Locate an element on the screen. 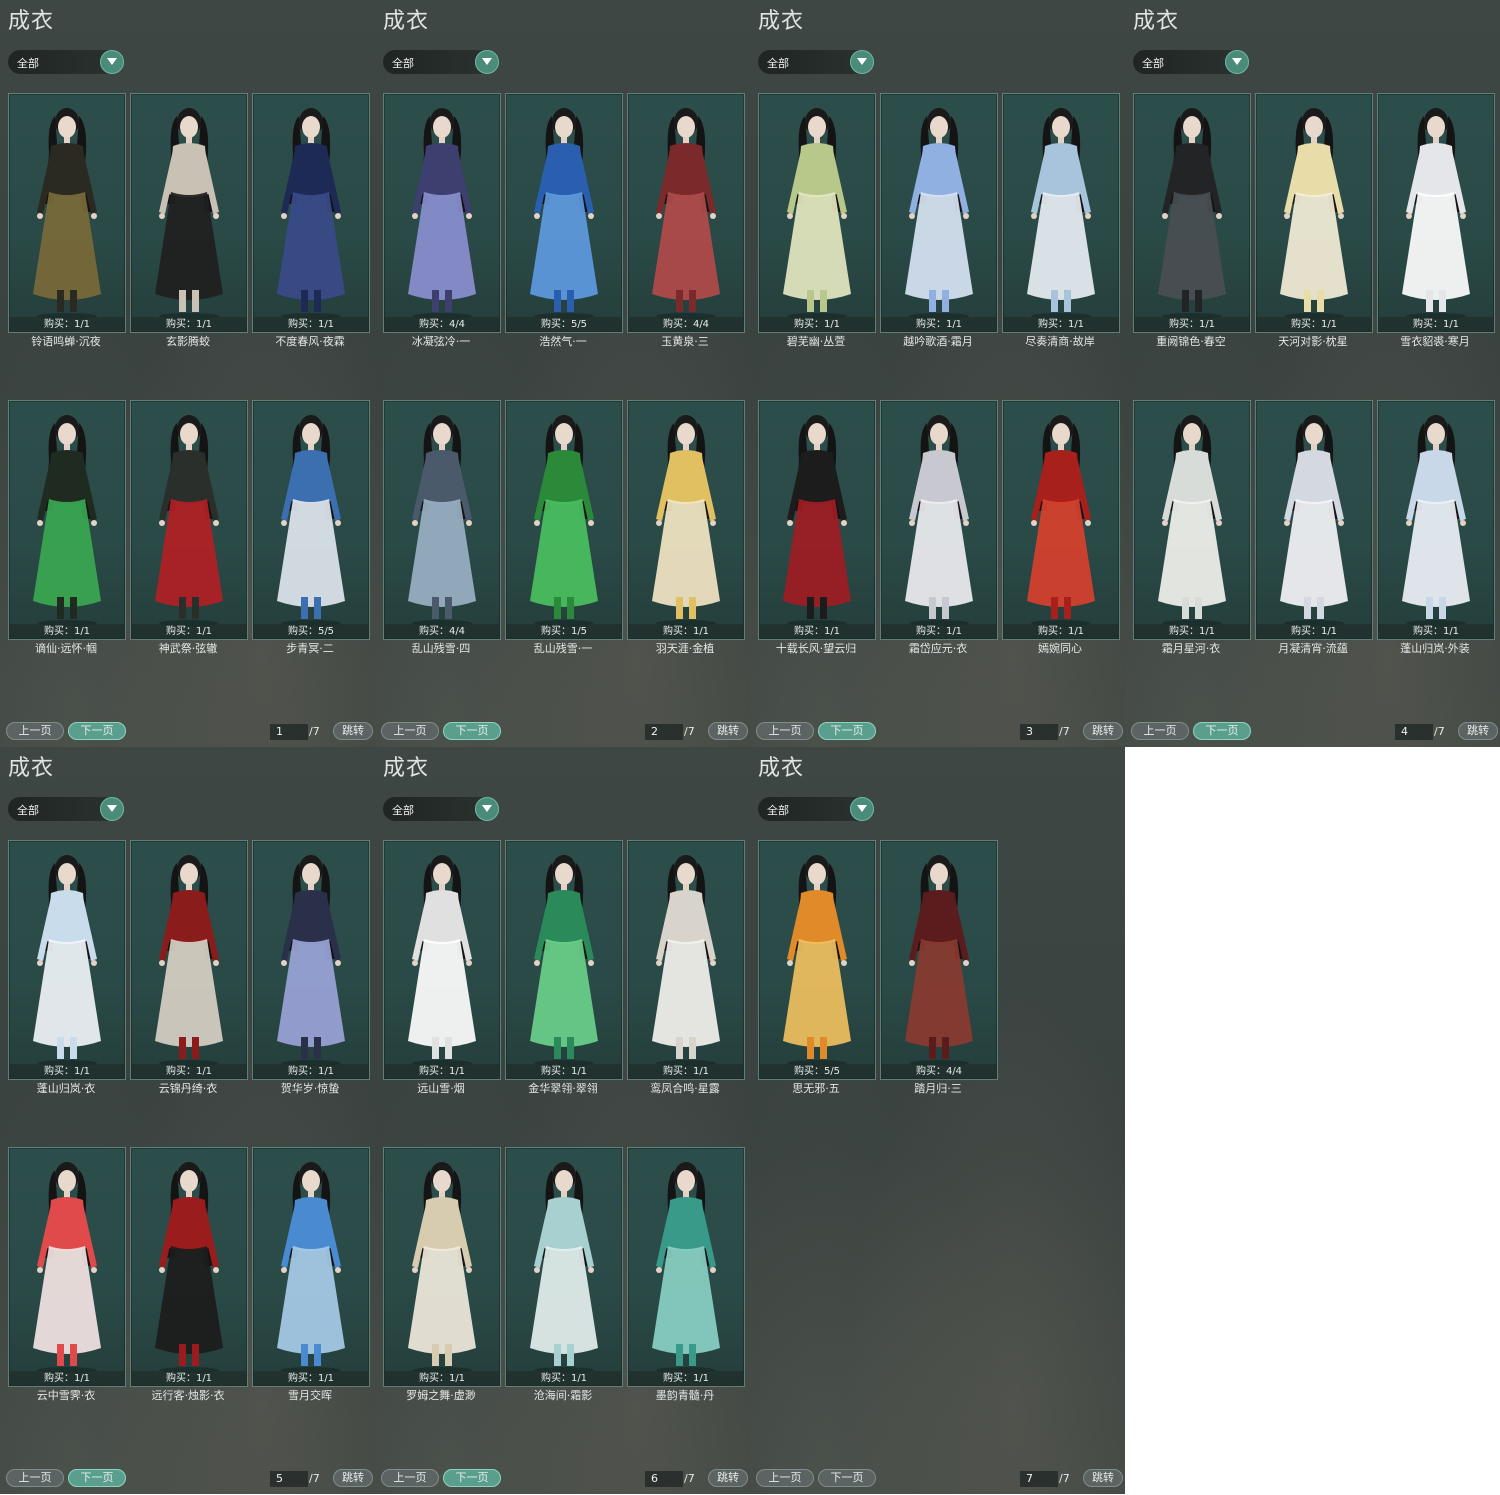 Image resolution: width=1500 pixels, height=1495 pixels. page-number-input: 1 is located at coordinates (289, 732).